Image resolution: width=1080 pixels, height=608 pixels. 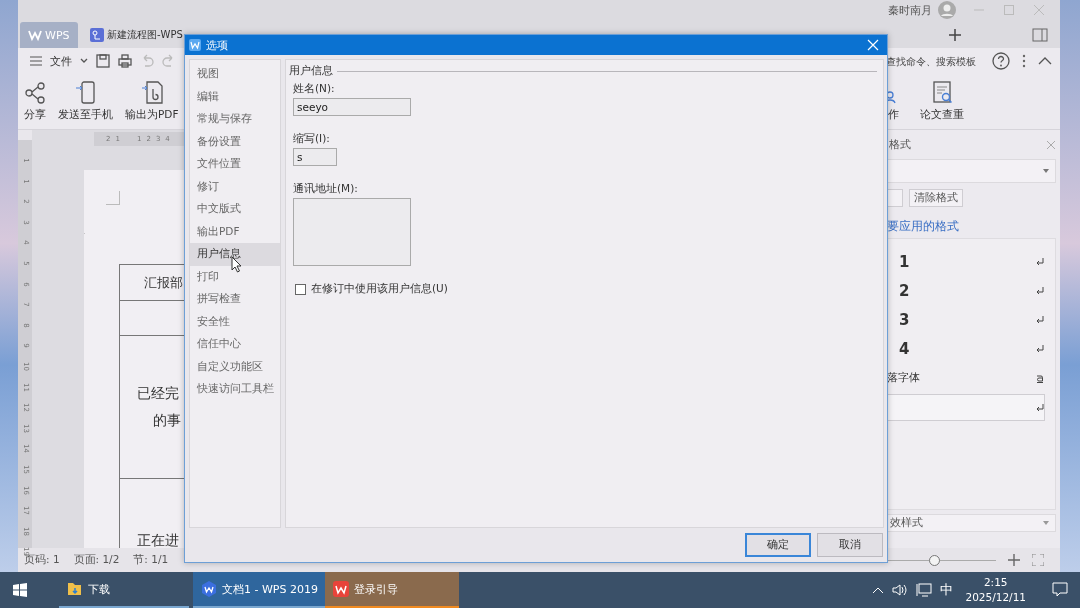 What do you see at coordinates (235, 74) in the screenshot?
I see `category-item: 视图` at bounding box center [235, 74].